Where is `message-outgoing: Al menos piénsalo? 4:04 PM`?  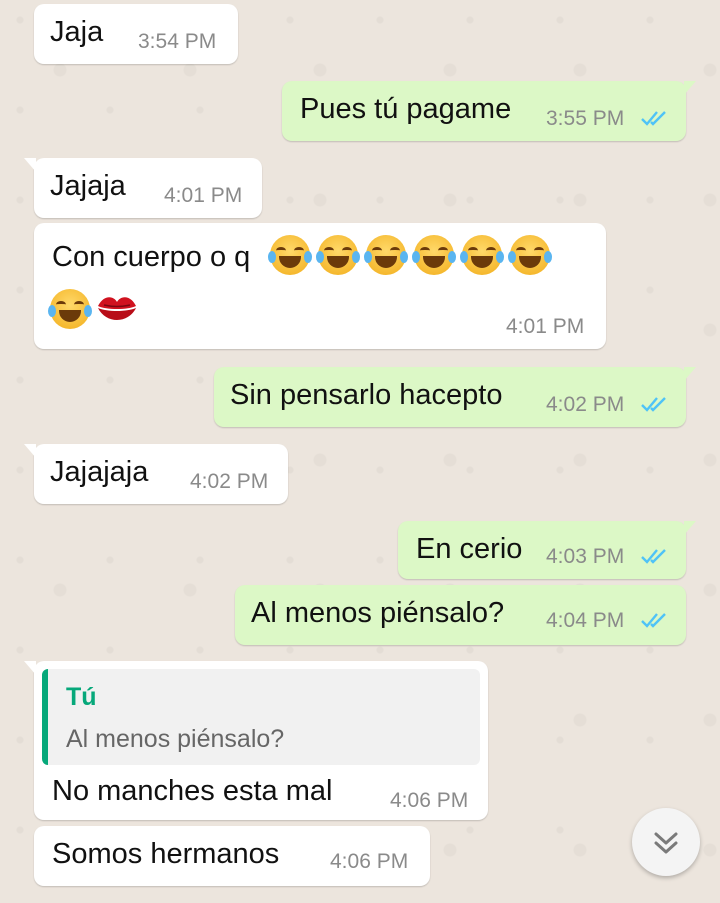
message-outgoing: Al menos piénsalo? 4:04 PM is located at coordinates (460, 615).